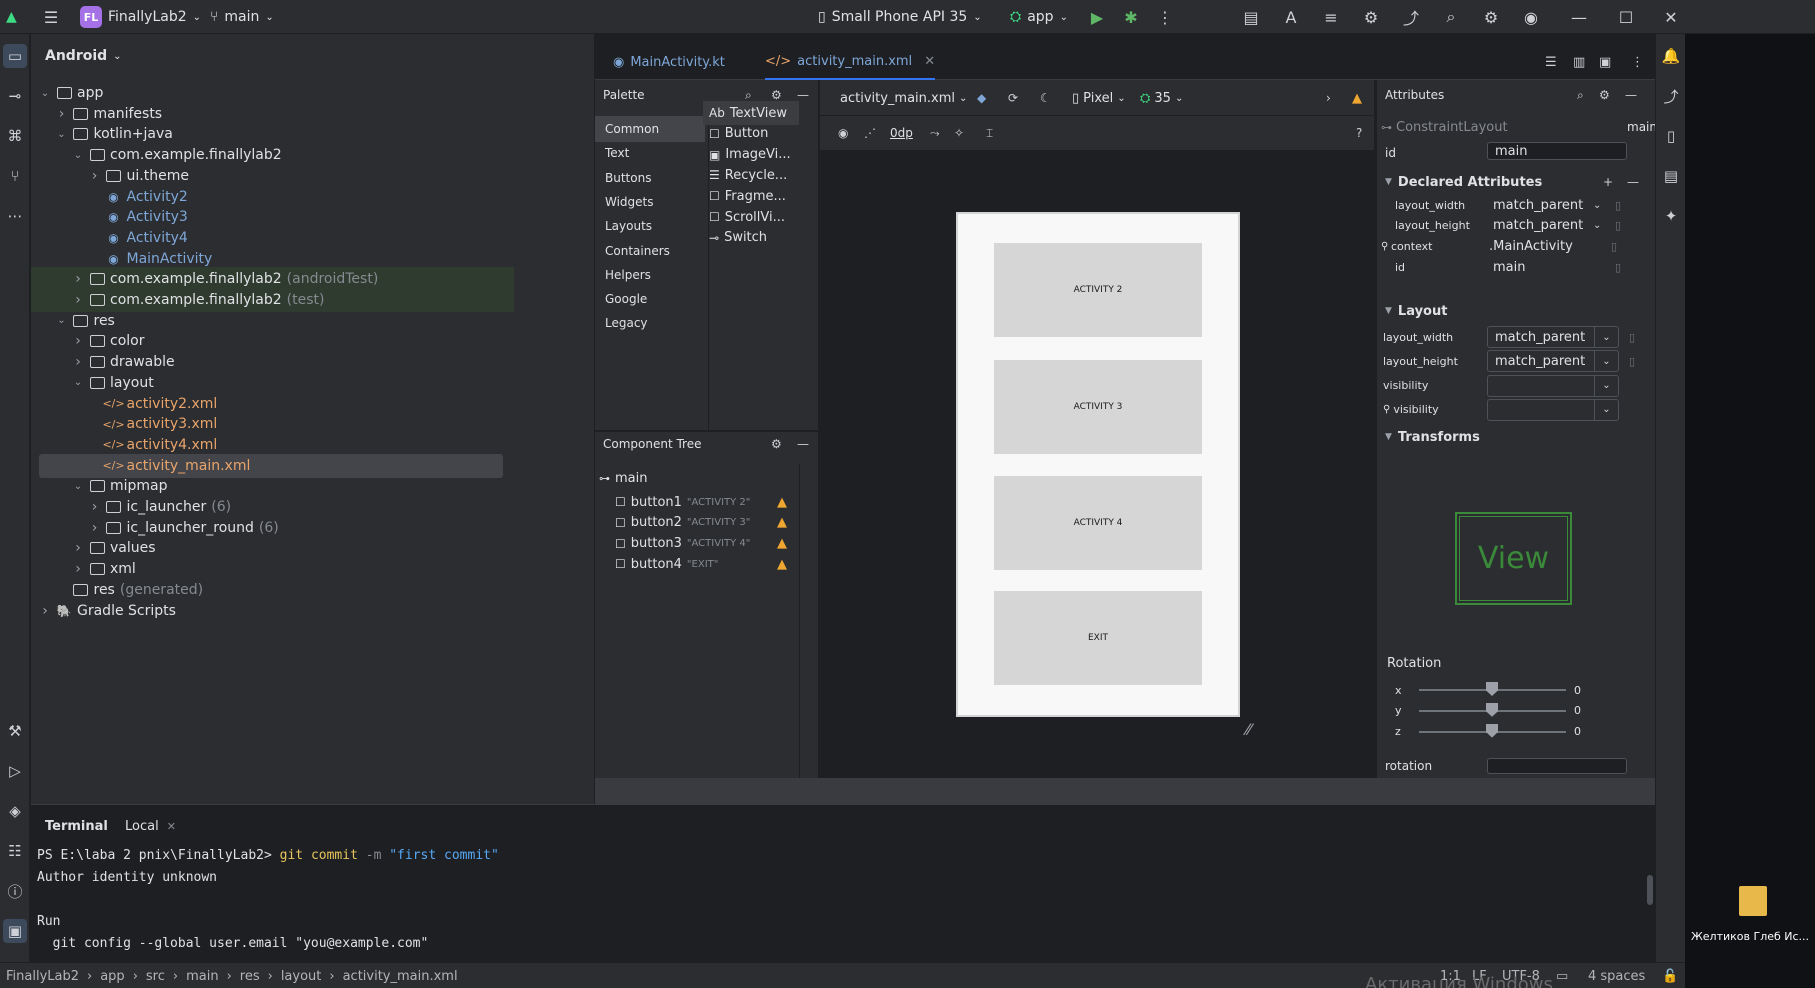 The image size is (1815, 988). What do you see at coordinates (1463, 182) in the screenshot?
I see `declared-attributes-header: ▼ Declared Attributes` at bounding box center [1463, 182].